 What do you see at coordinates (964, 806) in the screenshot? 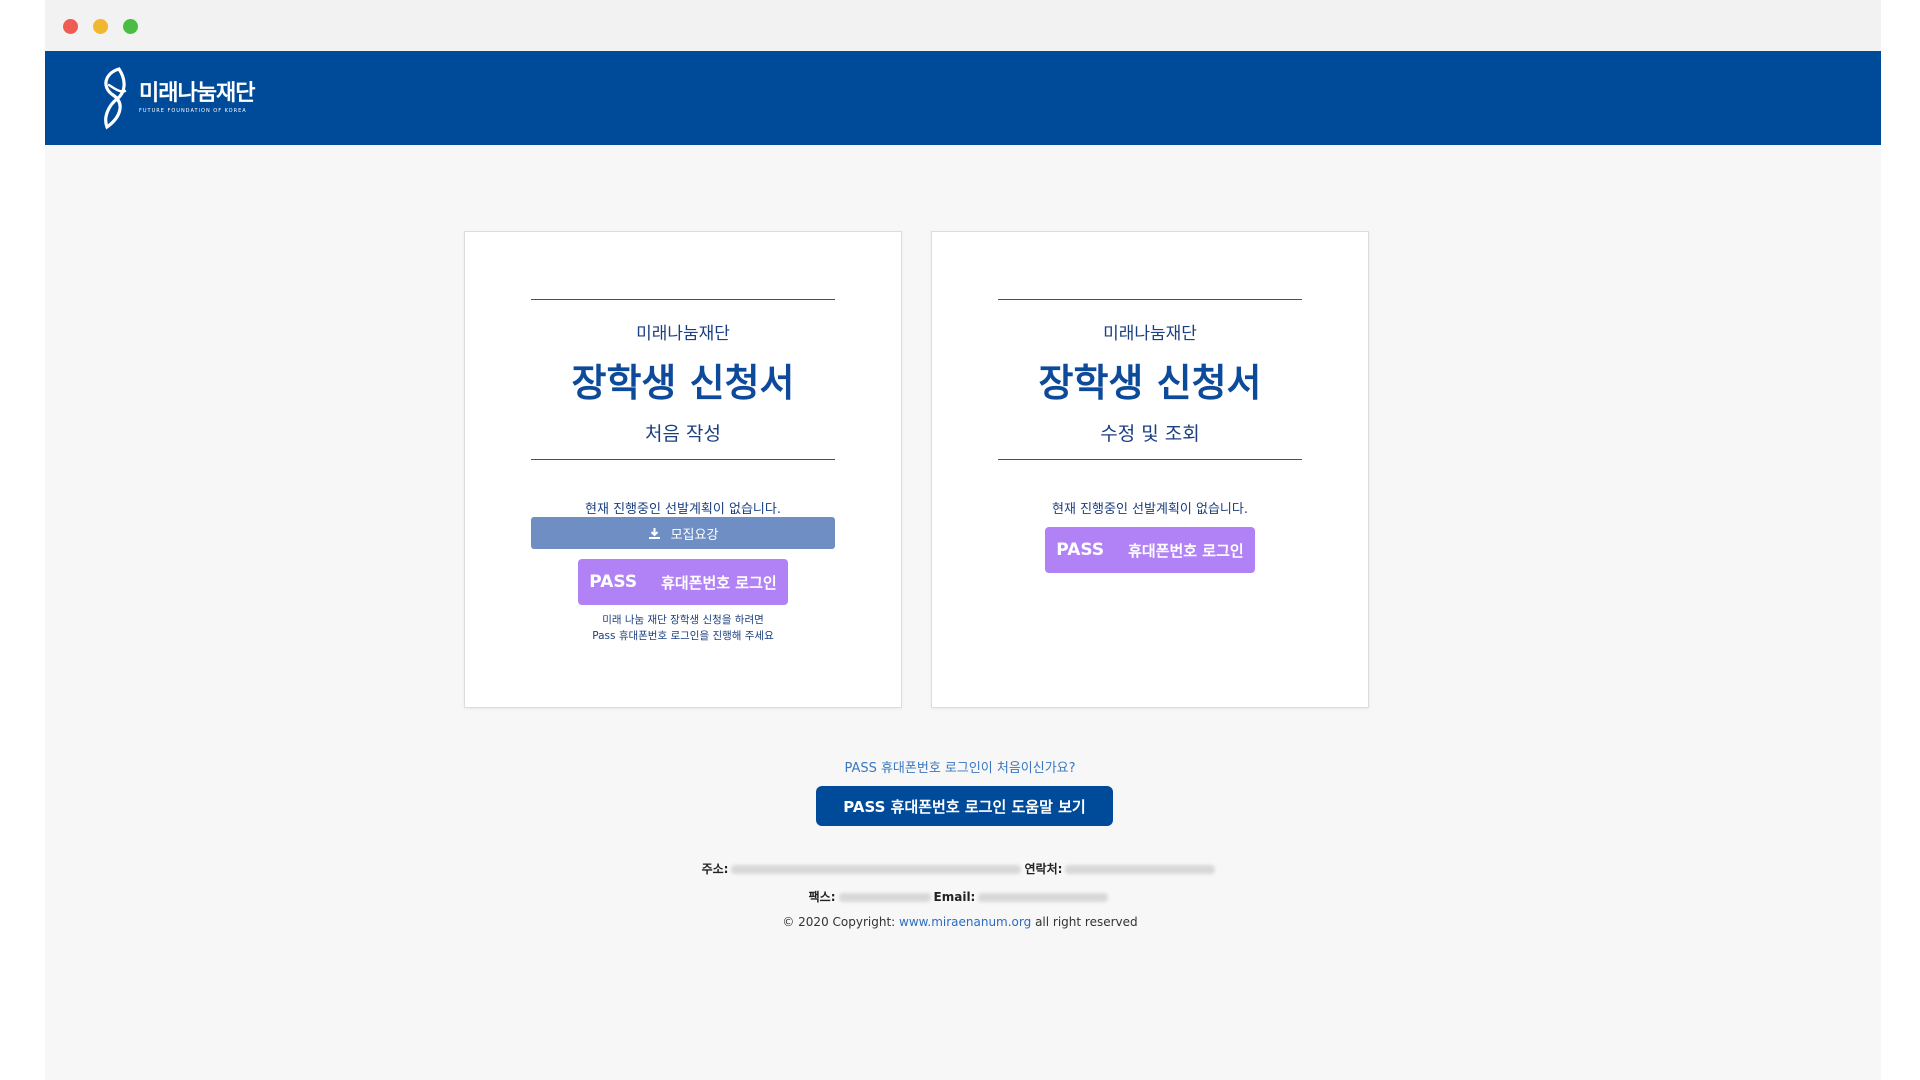
I see `pass-help-button: PASS 휴대폰번호 로그인 도움말 보기` at bounding box center [964, 806].